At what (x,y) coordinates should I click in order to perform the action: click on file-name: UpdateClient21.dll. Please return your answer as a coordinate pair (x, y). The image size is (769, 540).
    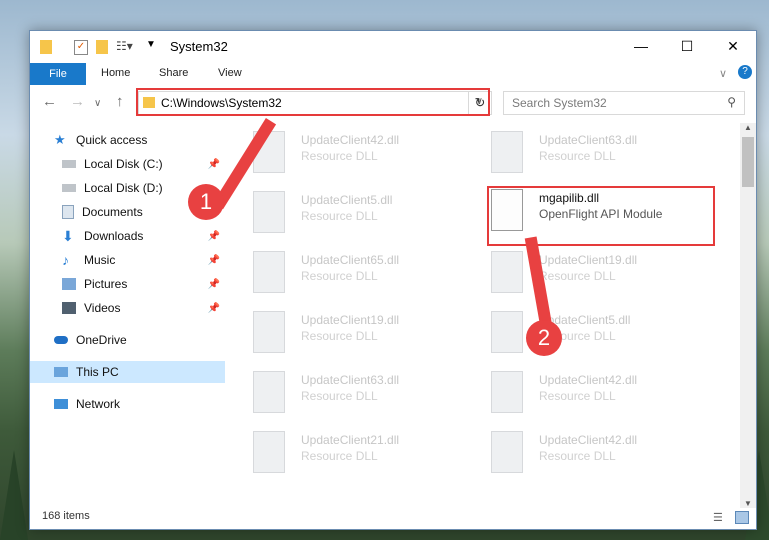
    Looking at the image, I should click on (350, 440).